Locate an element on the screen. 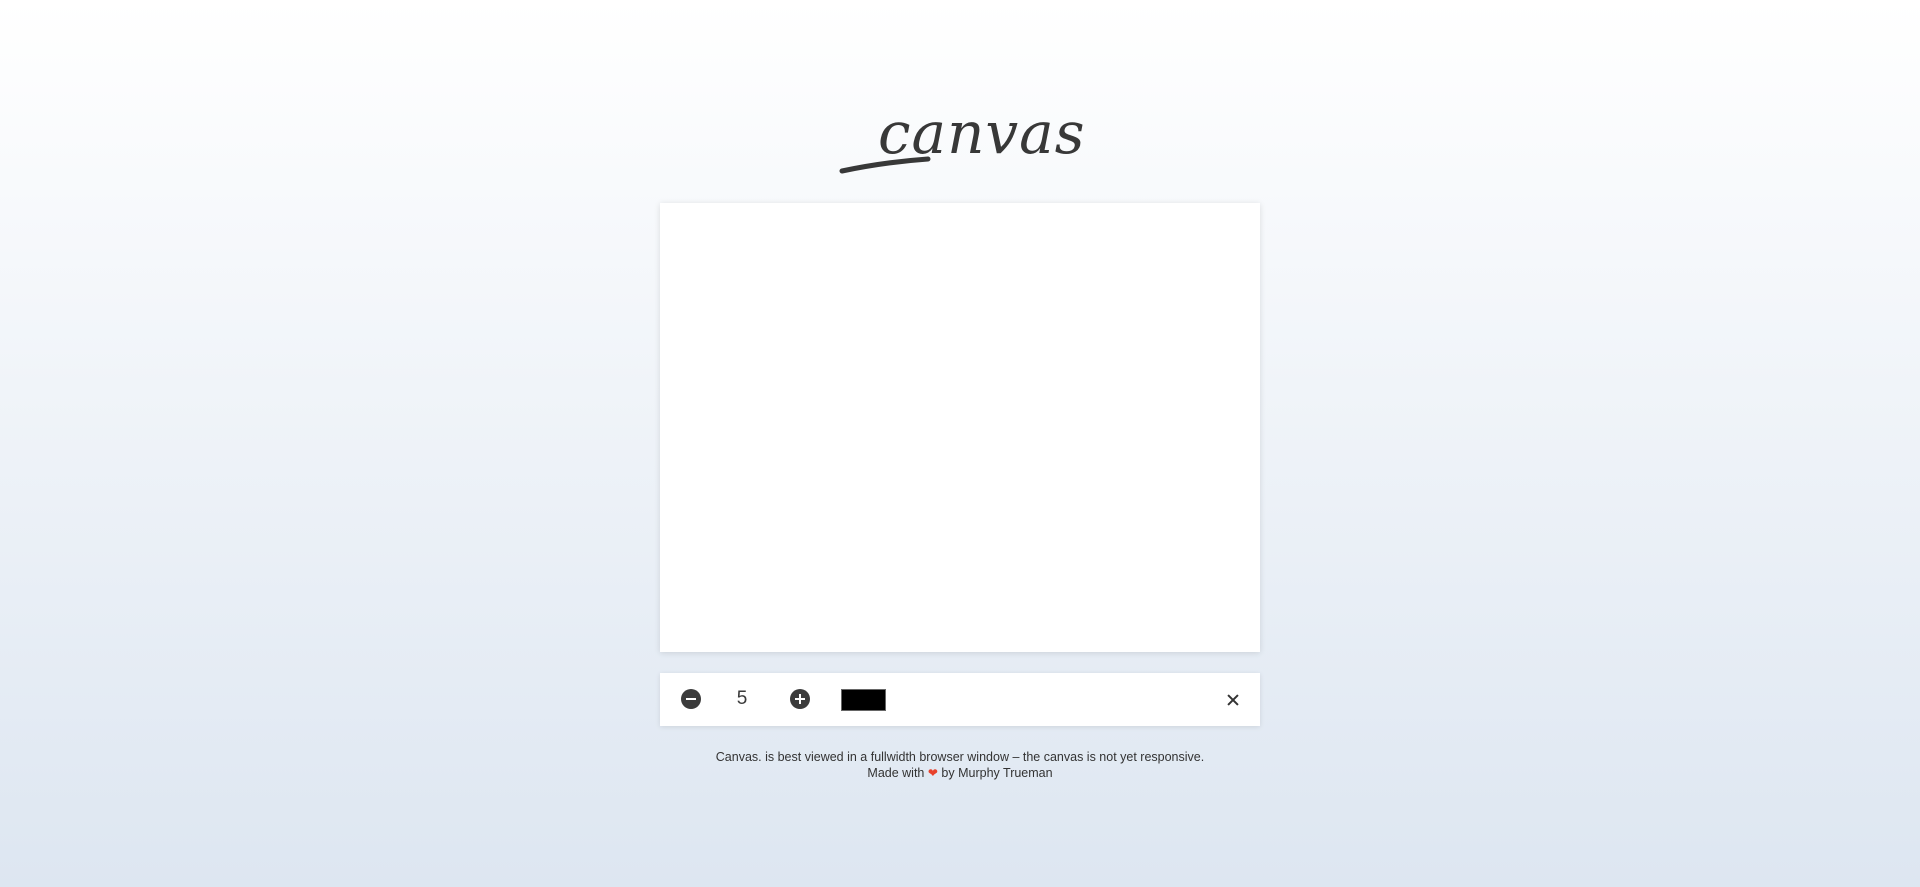  footer-credit: Made with ❤ by Murphy Trueman is located at coordinates (960, 773).